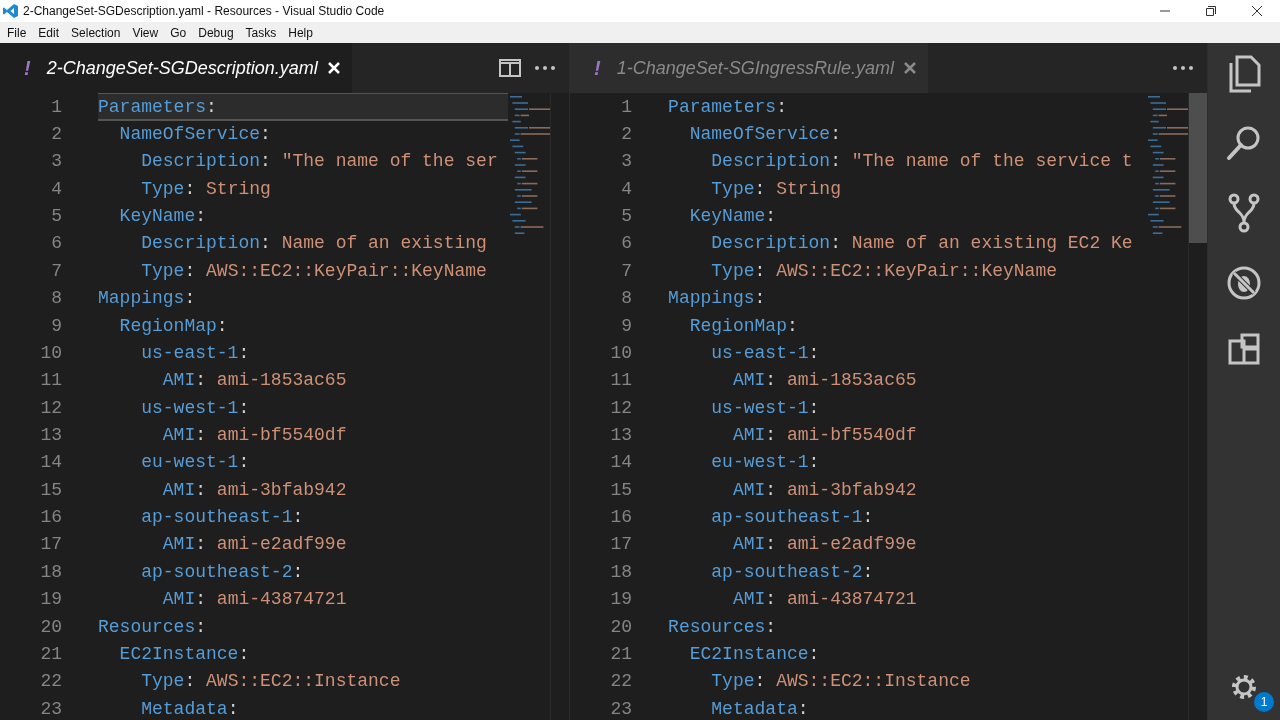  I want to click on line-number: 23, so click(621, 708).